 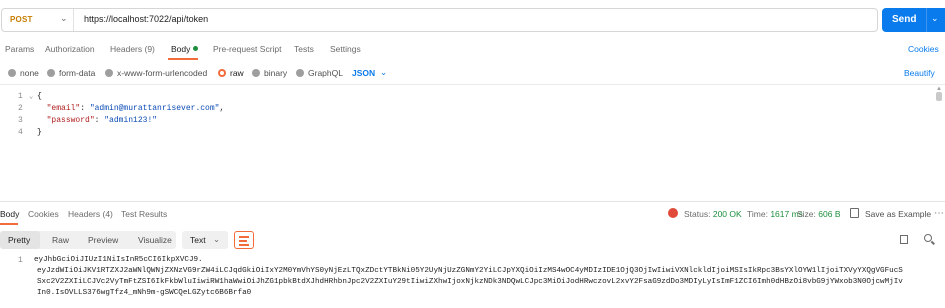 I want to click on json-value-email: "admin@murattanrisever.com", so click(x=154, y=108).